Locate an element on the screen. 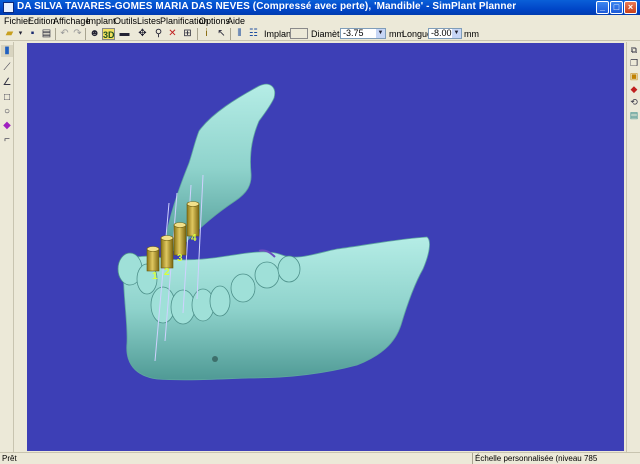 The height and width of the screenshot is (464, 640). status-text: Prêt is located at coordinates (9, 458).